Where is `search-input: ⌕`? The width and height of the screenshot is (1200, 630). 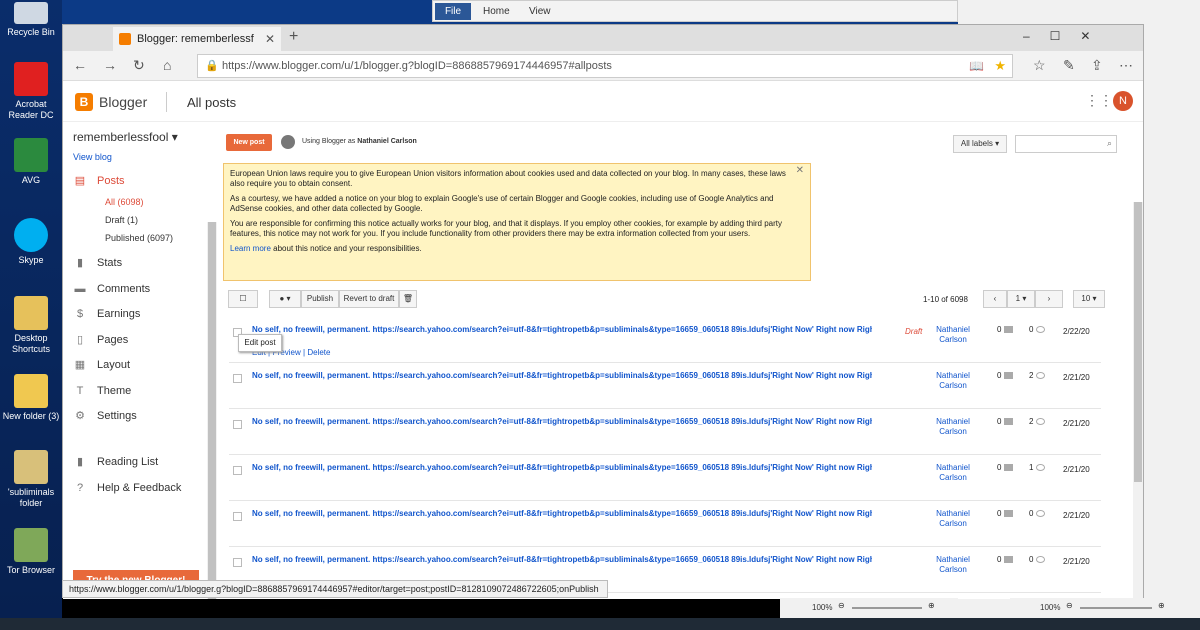 search-input: ⌕ is located at coordinates (1066, 144).